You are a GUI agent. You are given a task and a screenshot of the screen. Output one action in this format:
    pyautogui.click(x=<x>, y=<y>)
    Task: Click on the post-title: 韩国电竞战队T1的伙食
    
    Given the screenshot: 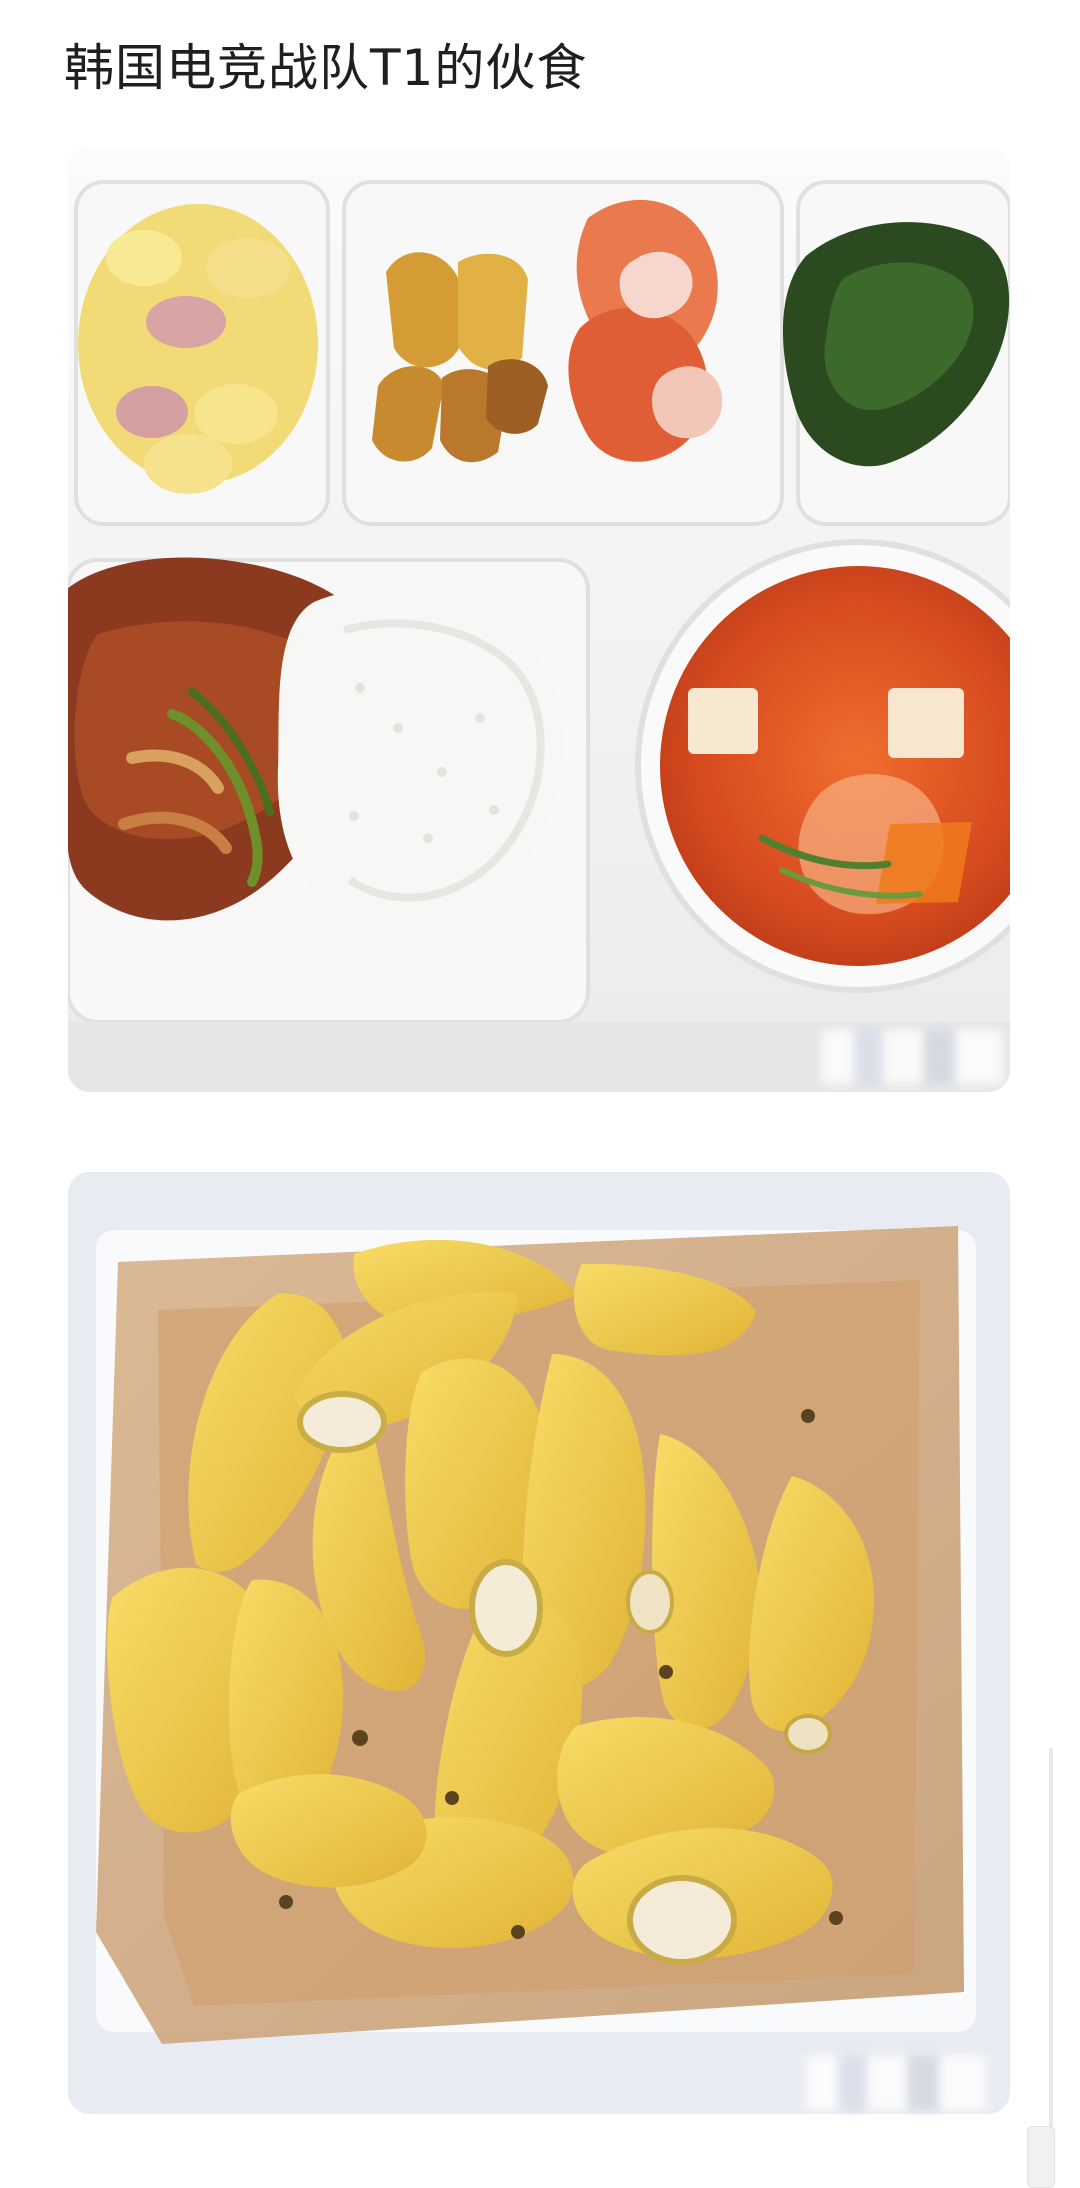 What is the action you would take?
    pyautogui.click(x=326, y=68)
    